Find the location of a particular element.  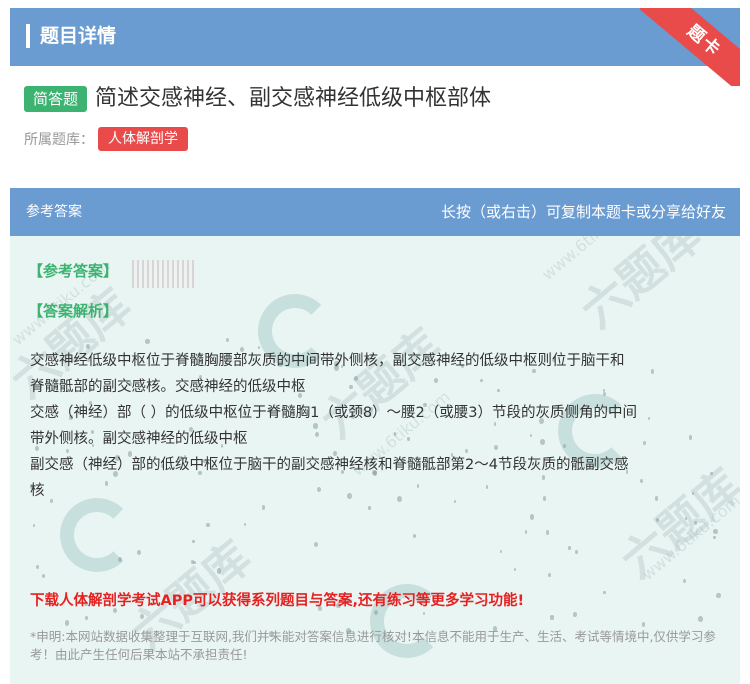

bank-row: 所属题库： 人体解剖学 is located at coordinates (106, 139).